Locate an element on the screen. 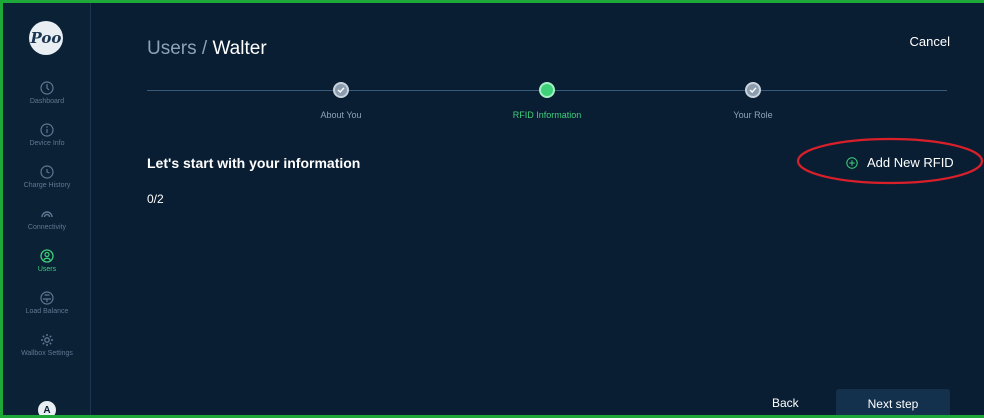  avatar-initial: A is located at coordinates (47, 410).